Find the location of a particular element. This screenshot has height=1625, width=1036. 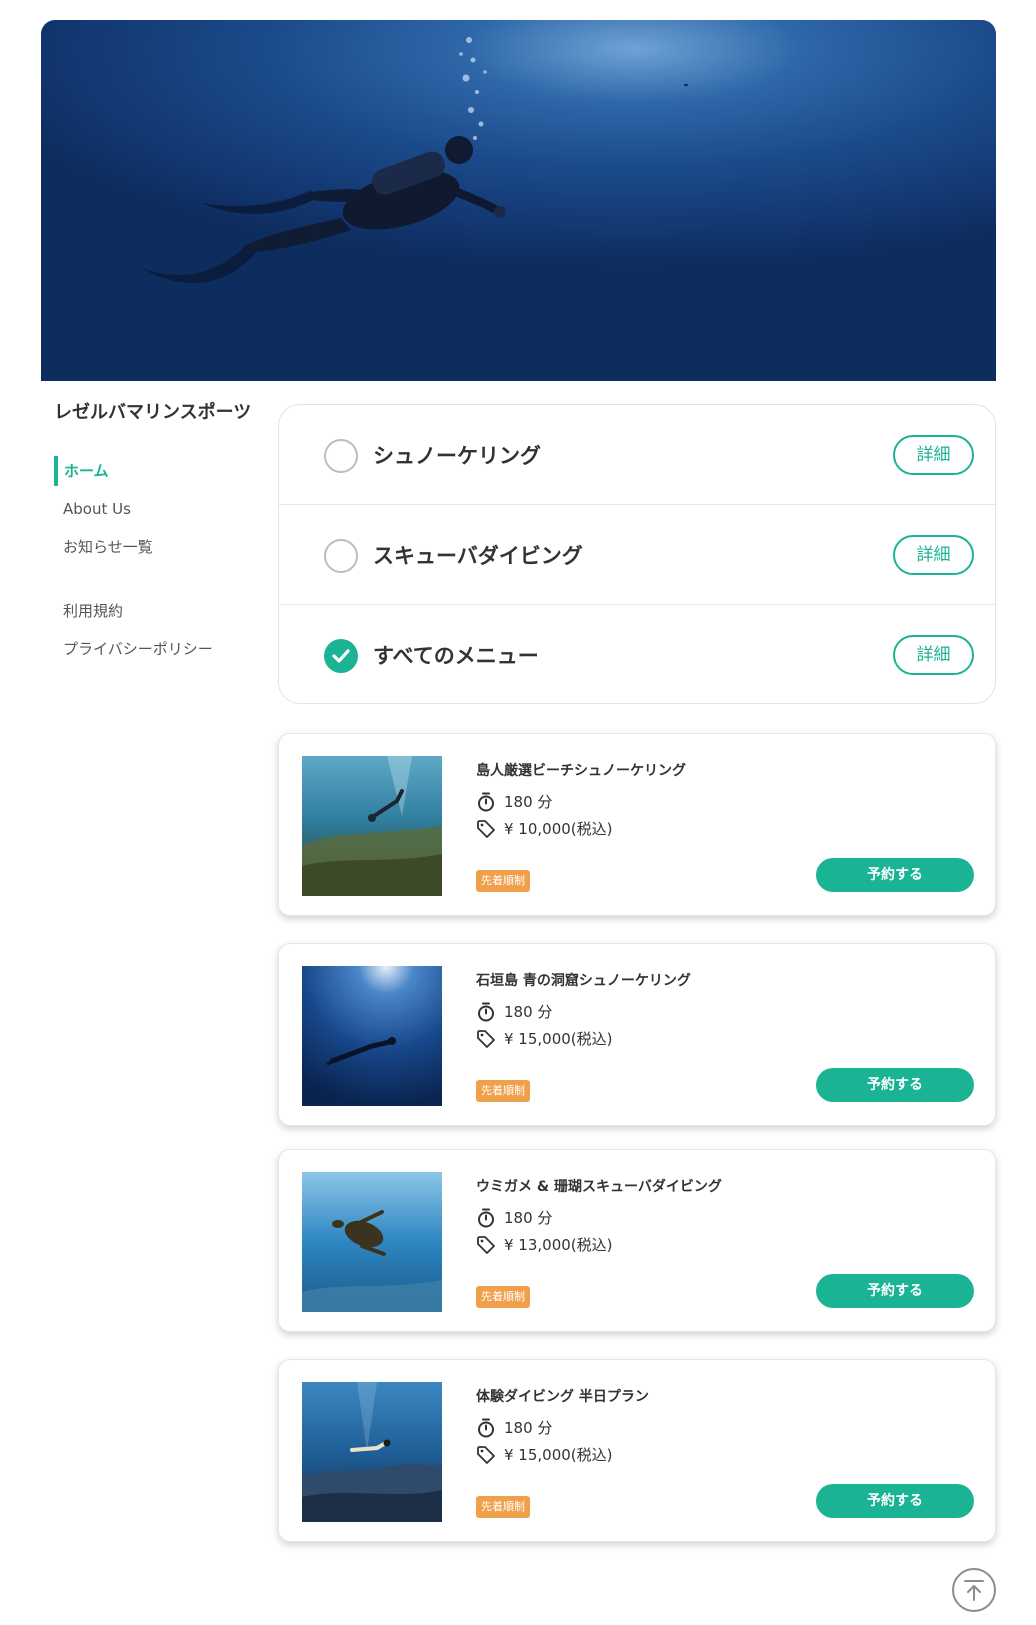

tour-price: ¥ 10,000(税込) is located at coordinates (544, 828).